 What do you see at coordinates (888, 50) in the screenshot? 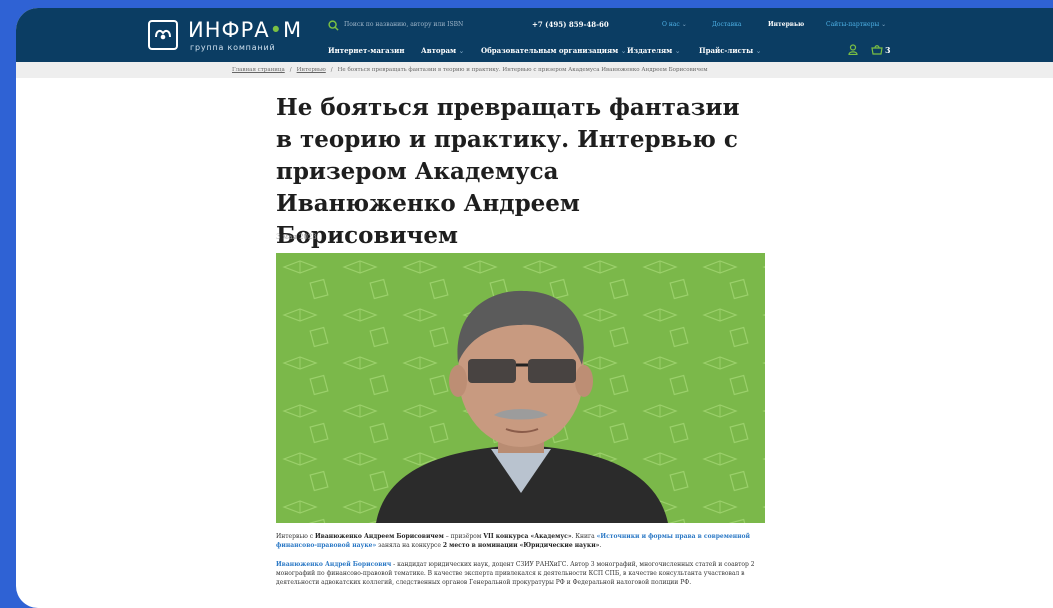
I see `cart-count-badge: 3` at bounding box center [888, 50].